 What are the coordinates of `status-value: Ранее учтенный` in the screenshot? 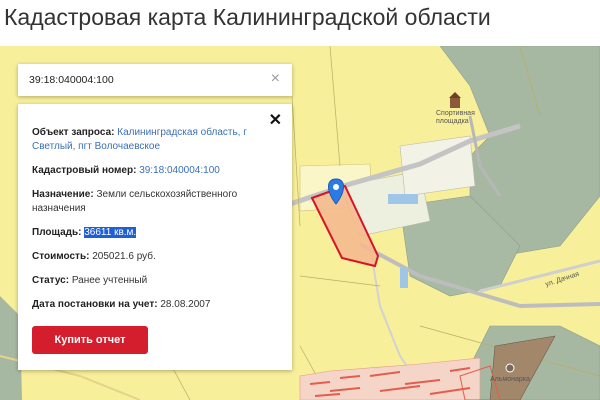 It's located at (109, 280).